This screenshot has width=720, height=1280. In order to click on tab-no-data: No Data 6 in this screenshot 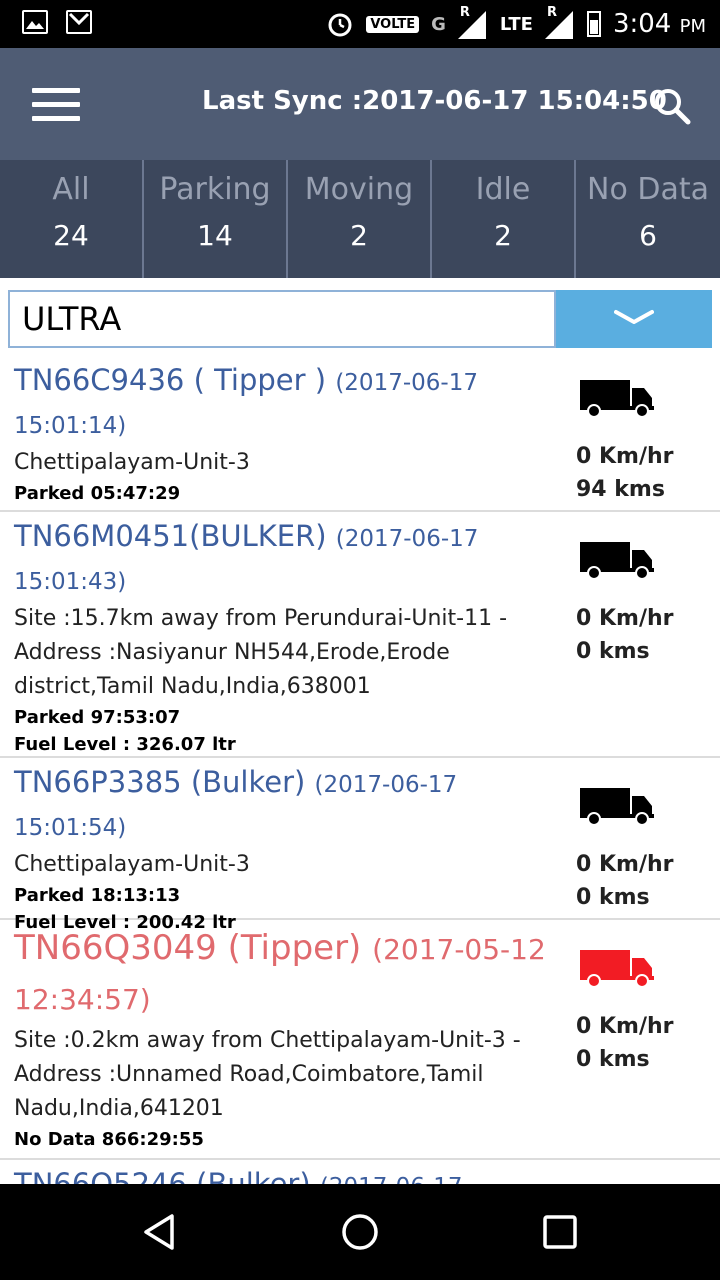, I will do `click(648, 219)`.